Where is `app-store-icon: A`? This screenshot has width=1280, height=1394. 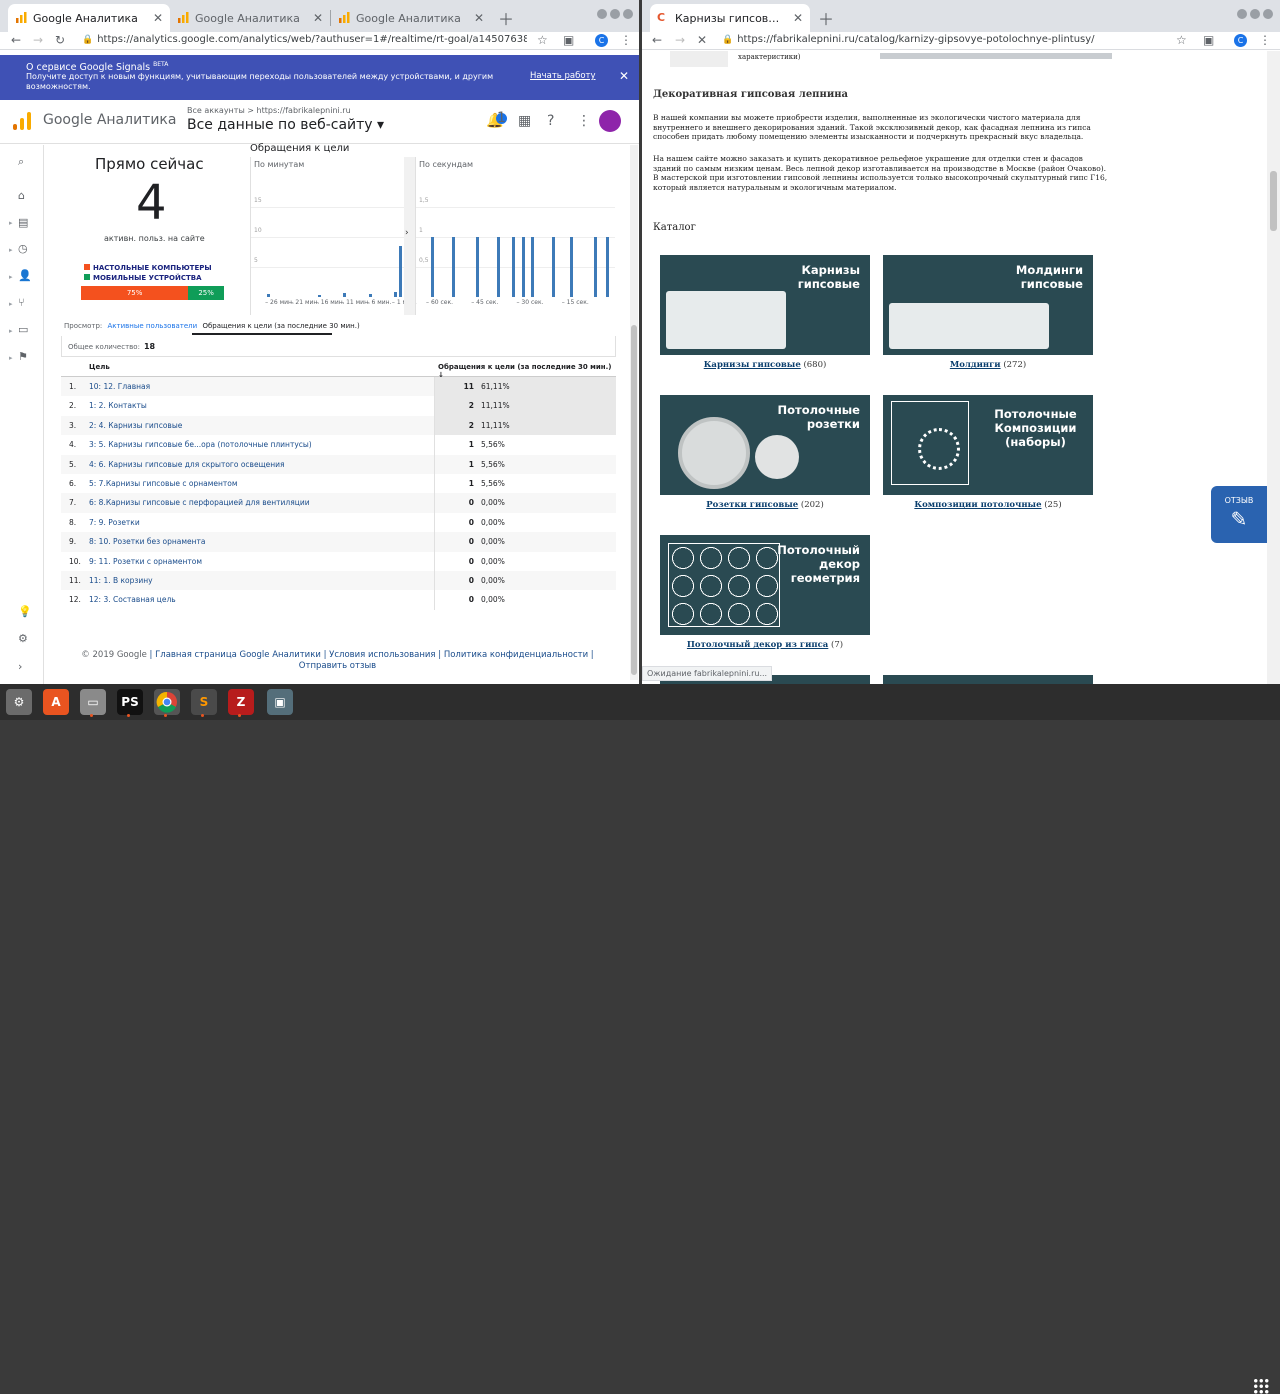
app-store-icon: A is located at coordinates (56, 702).